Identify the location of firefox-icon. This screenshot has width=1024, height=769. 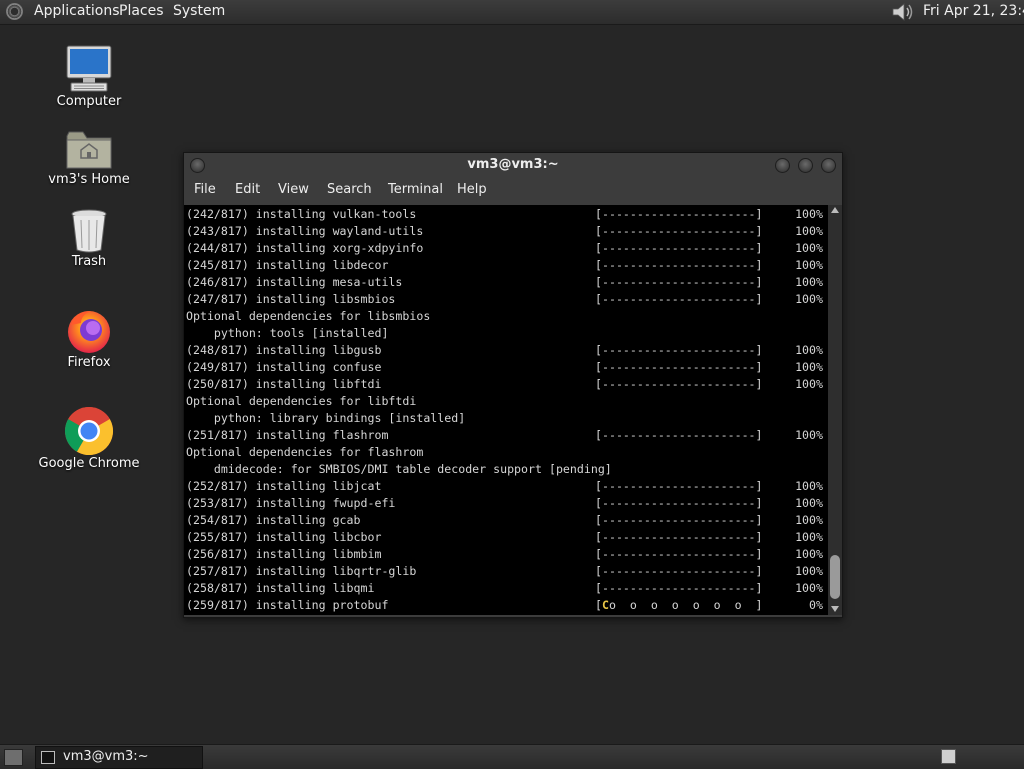
(89, 332).